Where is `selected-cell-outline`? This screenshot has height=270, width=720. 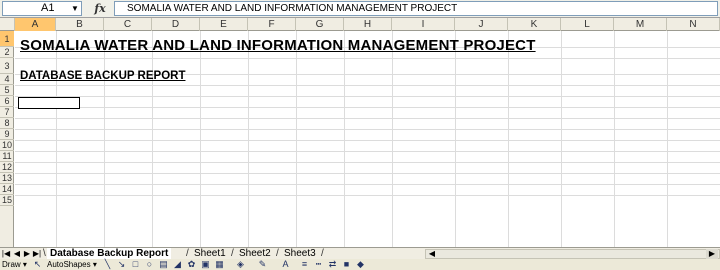
selected-cell-outline is located at coordinates (49, 103).